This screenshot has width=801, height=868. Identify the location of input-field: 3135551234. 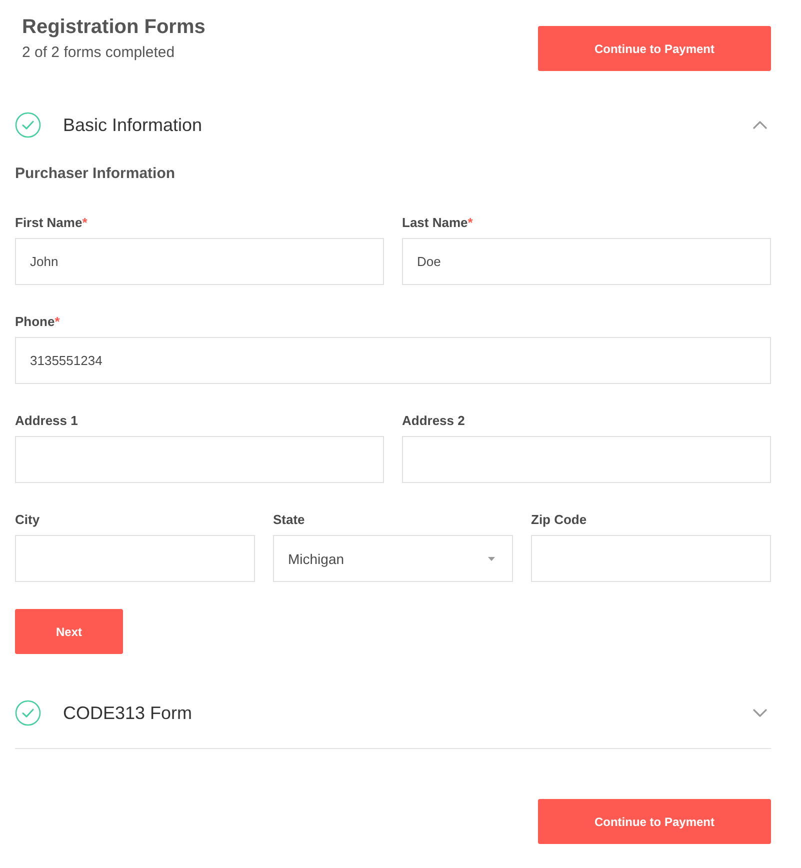
(393, 360).